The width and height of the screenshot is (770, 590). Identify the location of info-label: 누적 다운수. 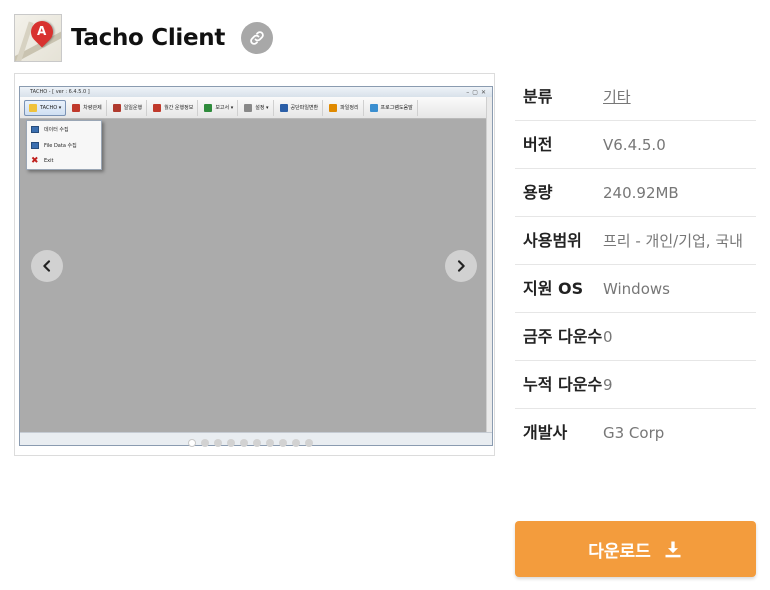
(563, 384).